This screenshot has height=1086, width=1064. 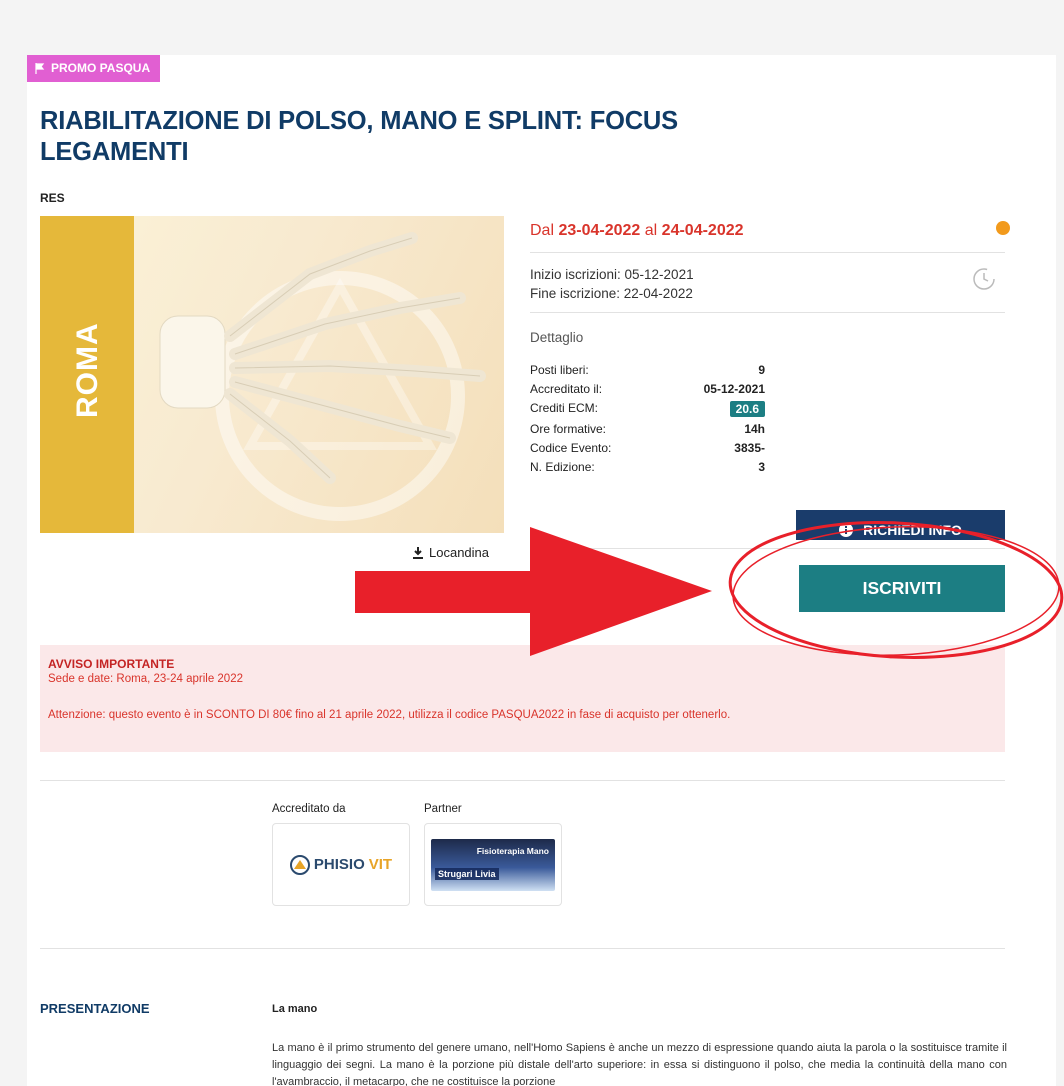 I want to click on presentation-subheading: La mano, so click(x=295, y=1009).